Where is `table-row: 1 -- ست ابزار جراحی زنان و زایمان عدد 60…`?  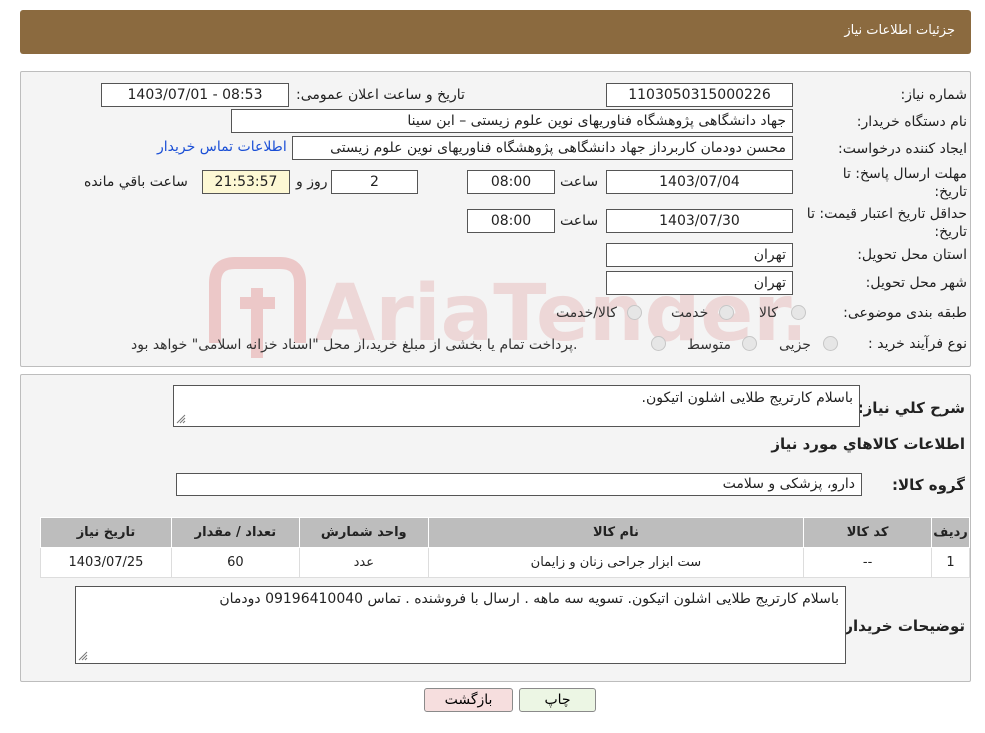
table-row: 1 -- ست ابزار جراحی زنان و زایمان عدد 60… is located at coordinates (505, 562).